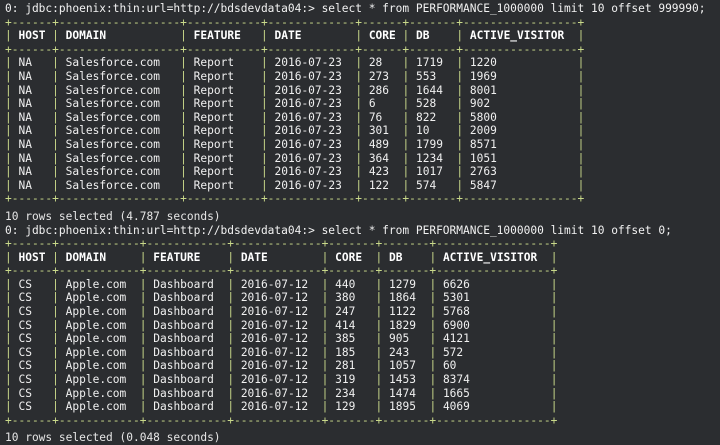  Describe the element at coordinates (351, 298) in the screenshot. I see `table-cell: 380` at that location.